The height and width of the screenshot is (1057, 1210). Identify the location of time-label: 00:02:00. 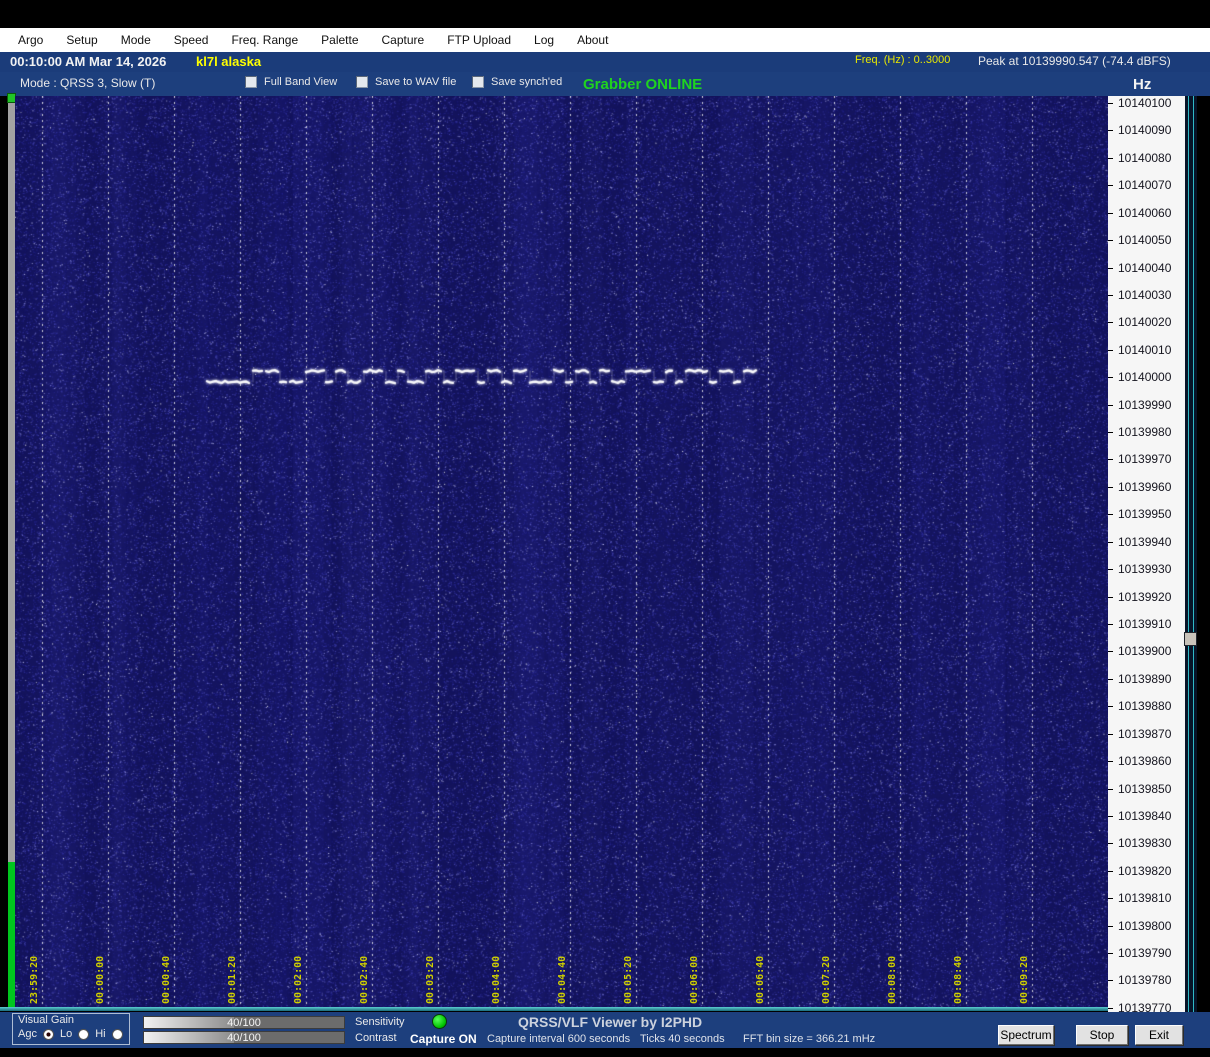
(298, 979).